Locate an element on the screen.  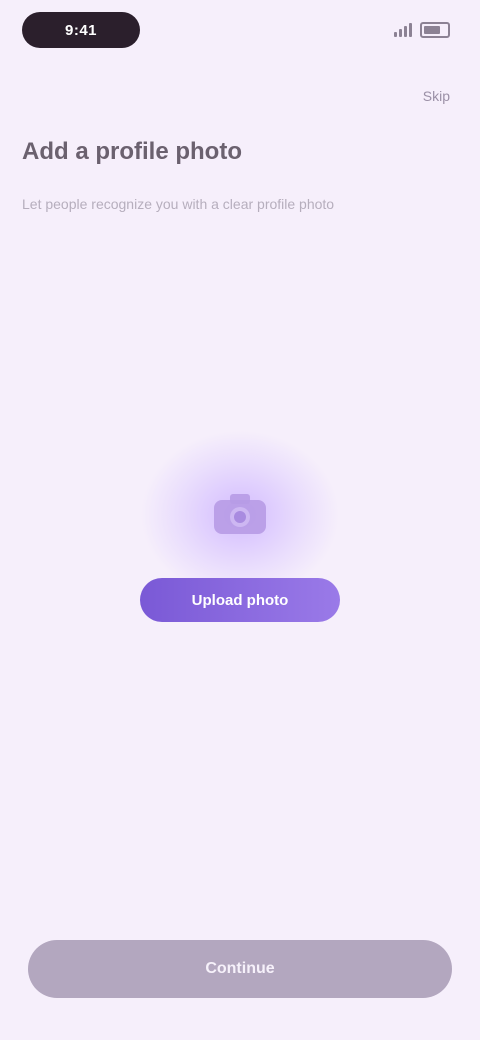
continue-button: Continue is located at coordinates (240, 969).